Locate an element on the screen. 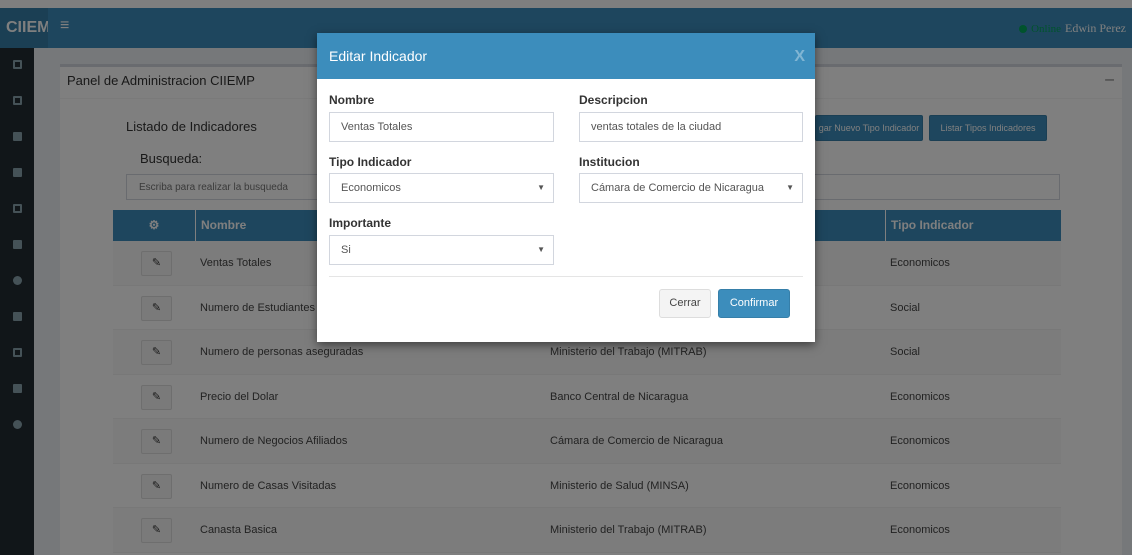 Image resolution: width=1132 pixels, height=555 pixels. importante-select: Si ▼ is located at coordinates (441, 250).